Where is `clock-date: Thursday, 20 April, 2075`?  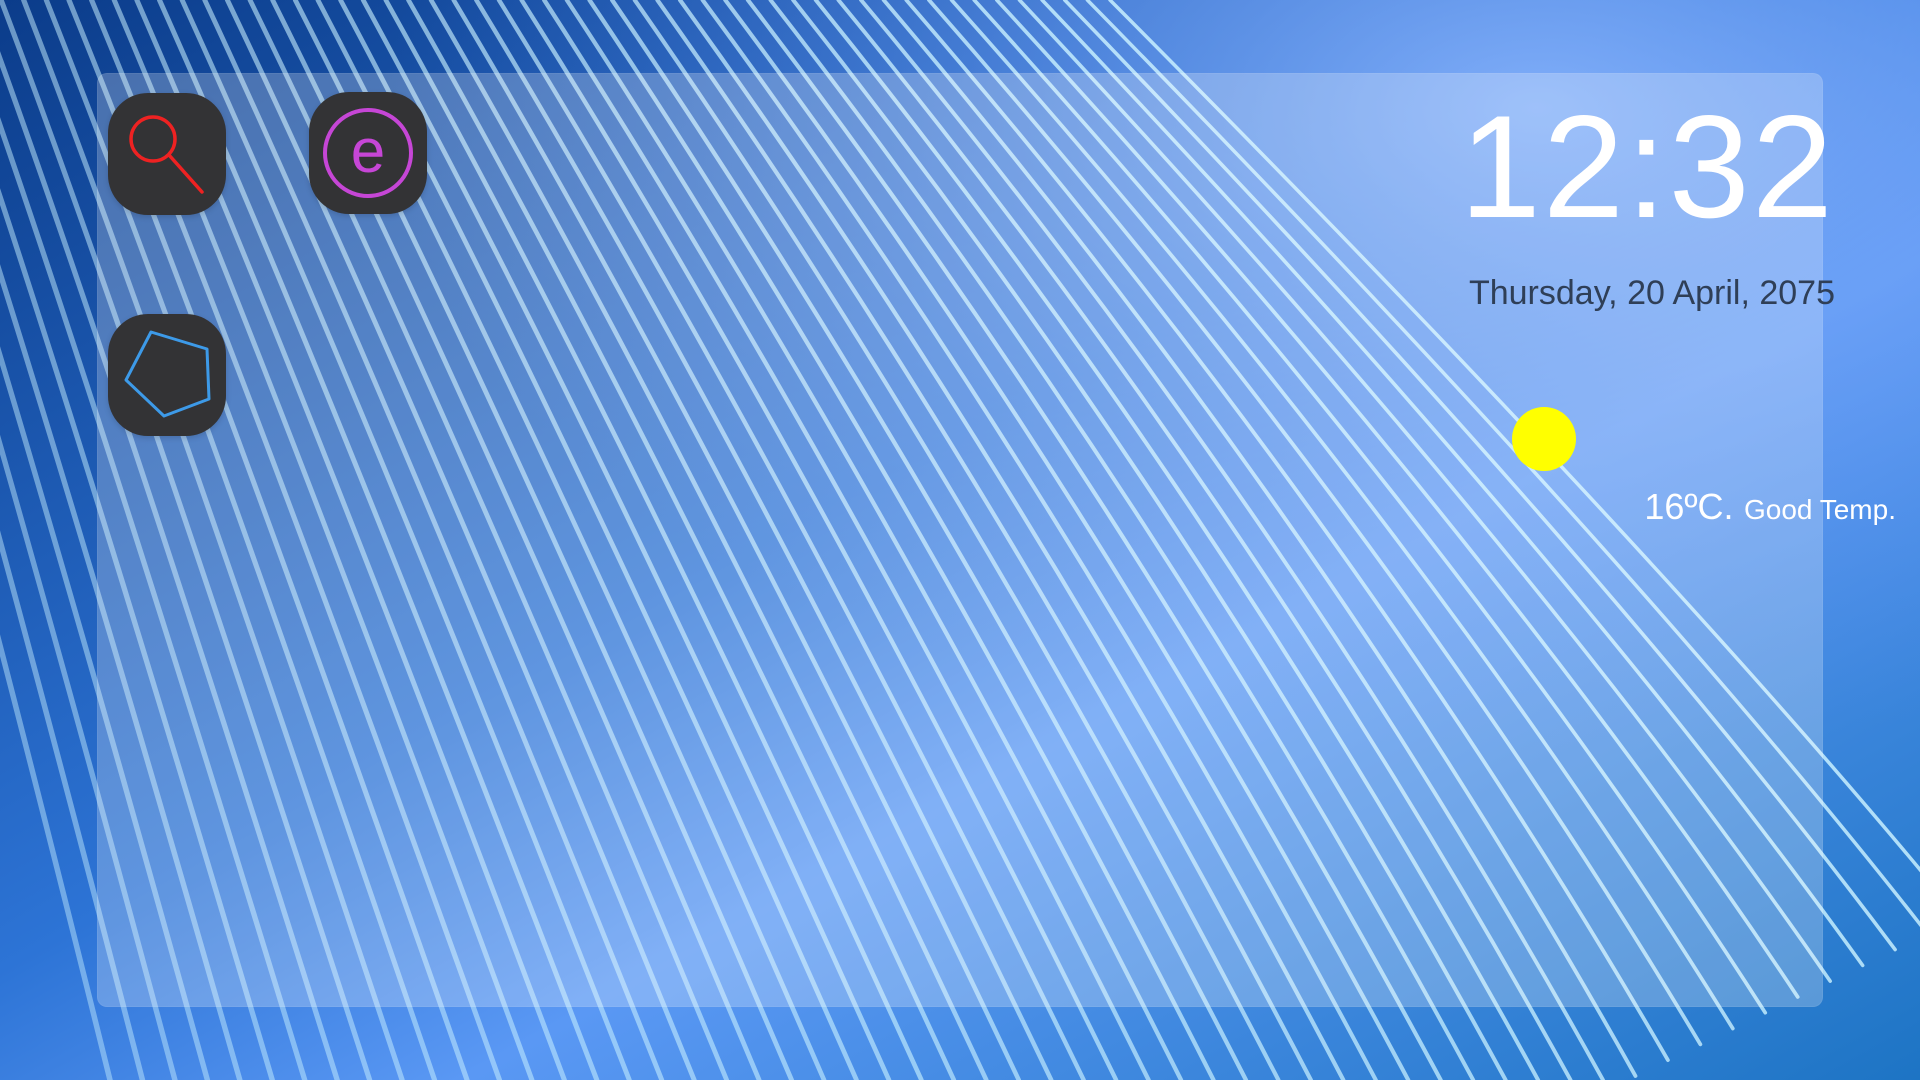
clock-date: Thursday, 20 April, 2075 is located at coordinates (1651, 293).